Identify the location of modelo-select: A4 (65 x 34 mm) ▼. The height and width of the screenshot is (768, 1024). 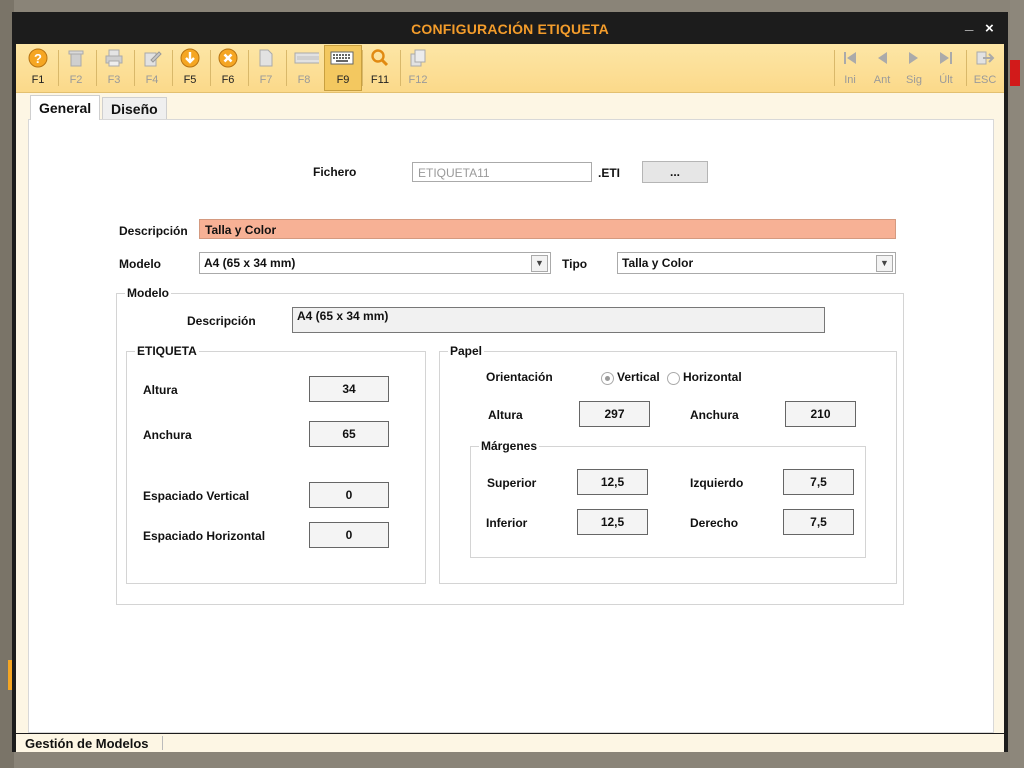
(375, 263).